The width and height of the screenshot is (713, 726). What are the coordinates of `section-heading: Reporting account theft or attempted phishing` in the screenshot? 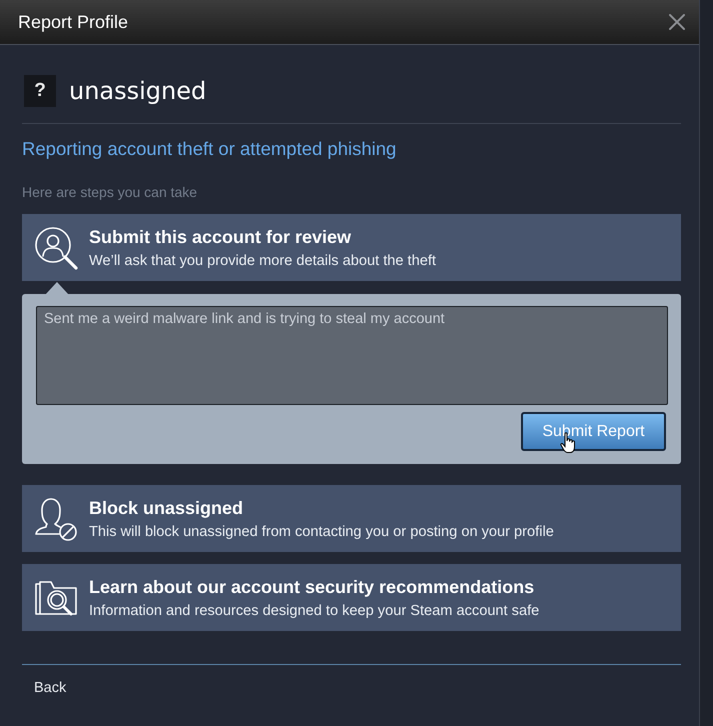 It's located at (209, 149).